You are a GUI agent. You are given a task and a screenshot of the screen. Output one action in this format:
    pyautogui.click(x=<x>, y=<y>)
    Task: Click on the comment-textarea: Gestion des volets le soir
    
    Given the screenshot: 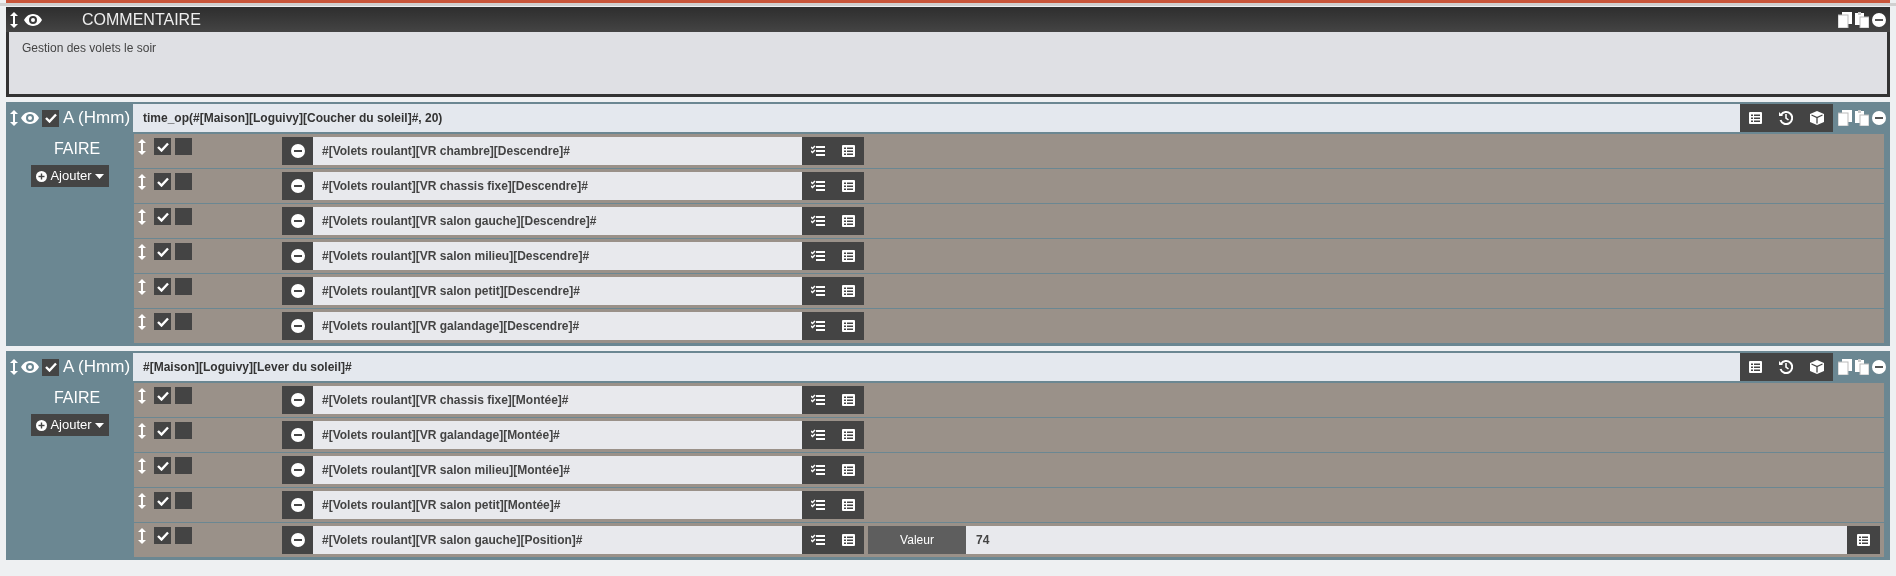 What is the action you would take?
    pyautogui.click(x=948, y=63)
    